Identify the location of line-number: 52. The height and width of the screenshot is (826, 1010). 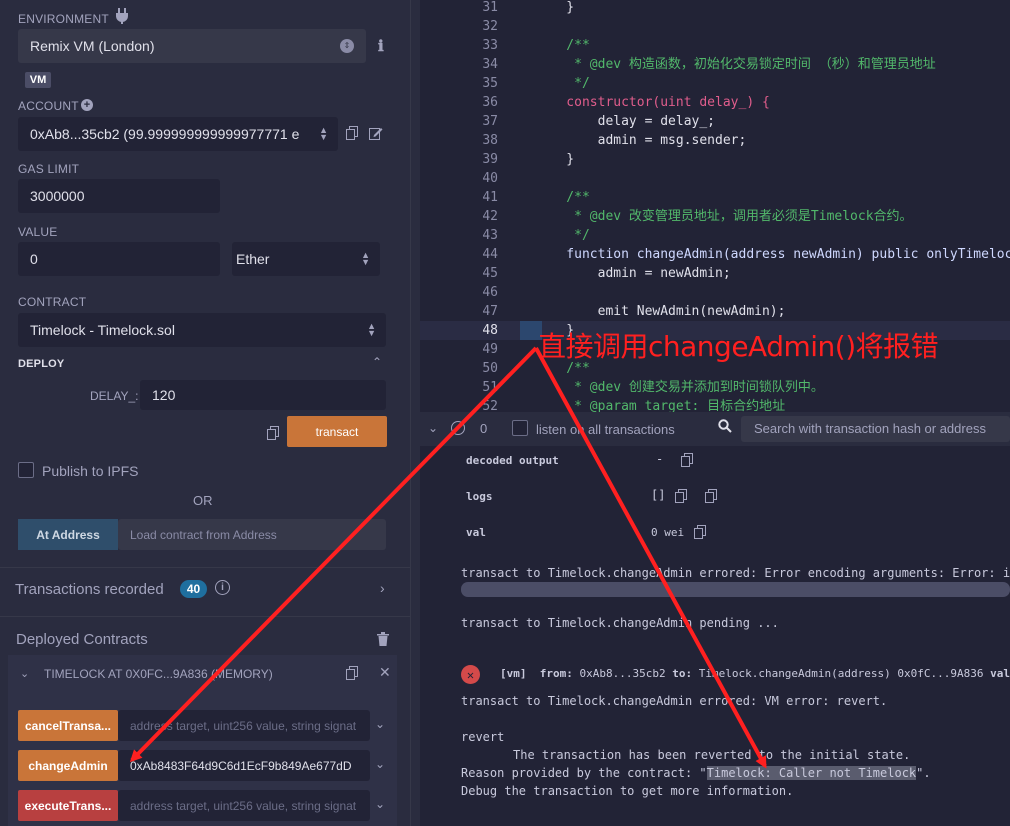
(490, 405).